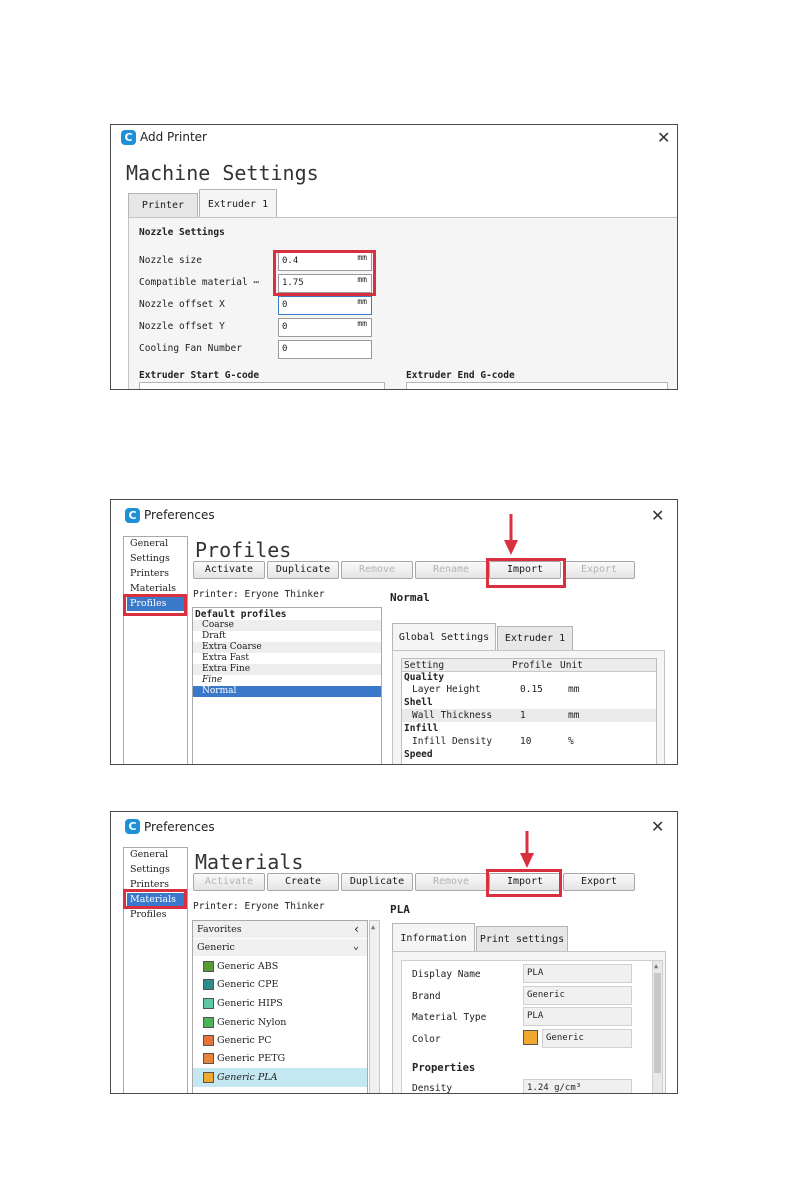 This screenshot has width=794, height=1191. Describe the element at coordinates (493, 741) in the screenshot. I see `table-row: Infill Density 10 %` at that location.